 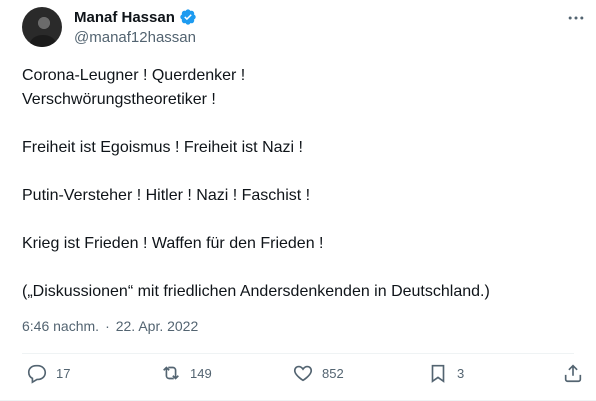 What do you see at coordinates (445, 373) in the screenshot?
I see `bookmark-button: 3` at bounding box center [445, 373].